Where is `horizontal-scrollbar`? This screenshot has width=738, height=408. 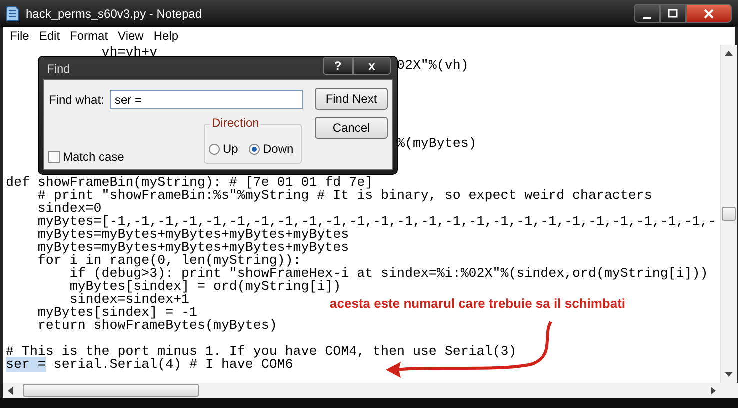
horizontal-scrollbar is located at coordinates (369, 390).